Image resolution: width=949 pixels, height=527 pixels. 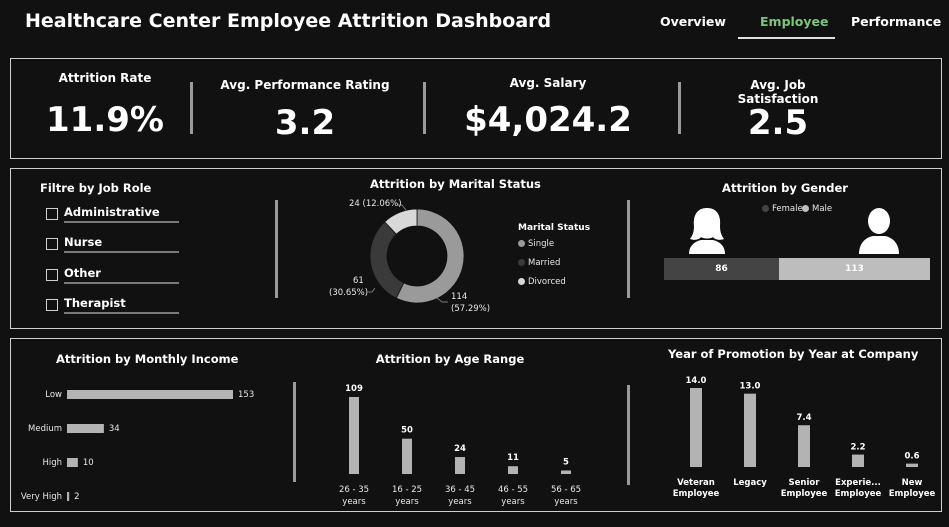 I want to click on promotion-chart-title: Year of Promotion by Year at Company, so click(x=793, y=354).